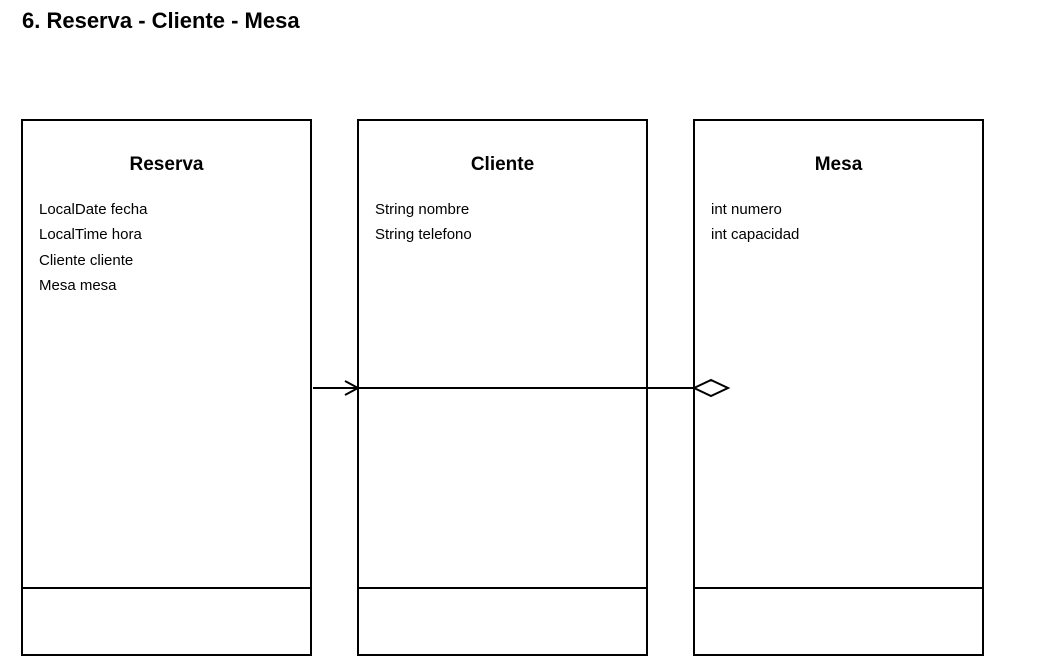 The height and width of the screenshot is (672, 1045). Describe the element at coordinates (502, 620) in the screenshot. I see `methods-compartment-cliente` at that location.